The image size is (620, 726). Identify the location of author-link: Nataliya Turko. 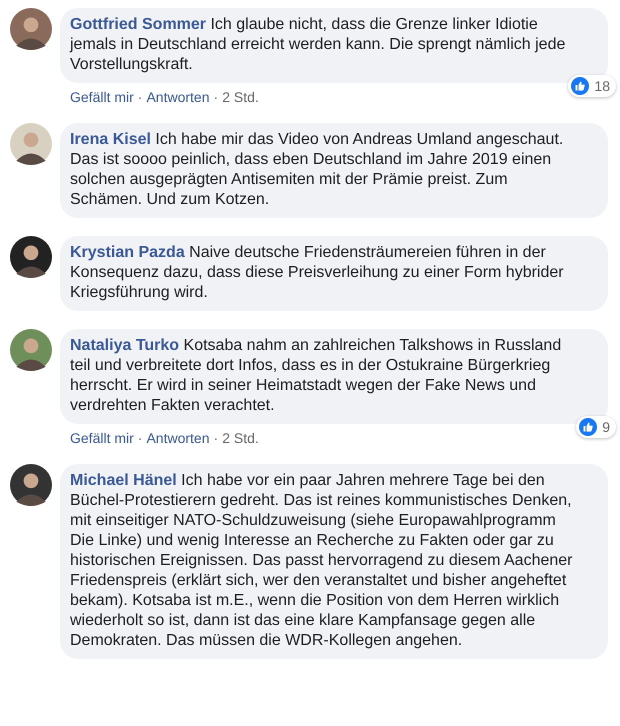
(125, 345).